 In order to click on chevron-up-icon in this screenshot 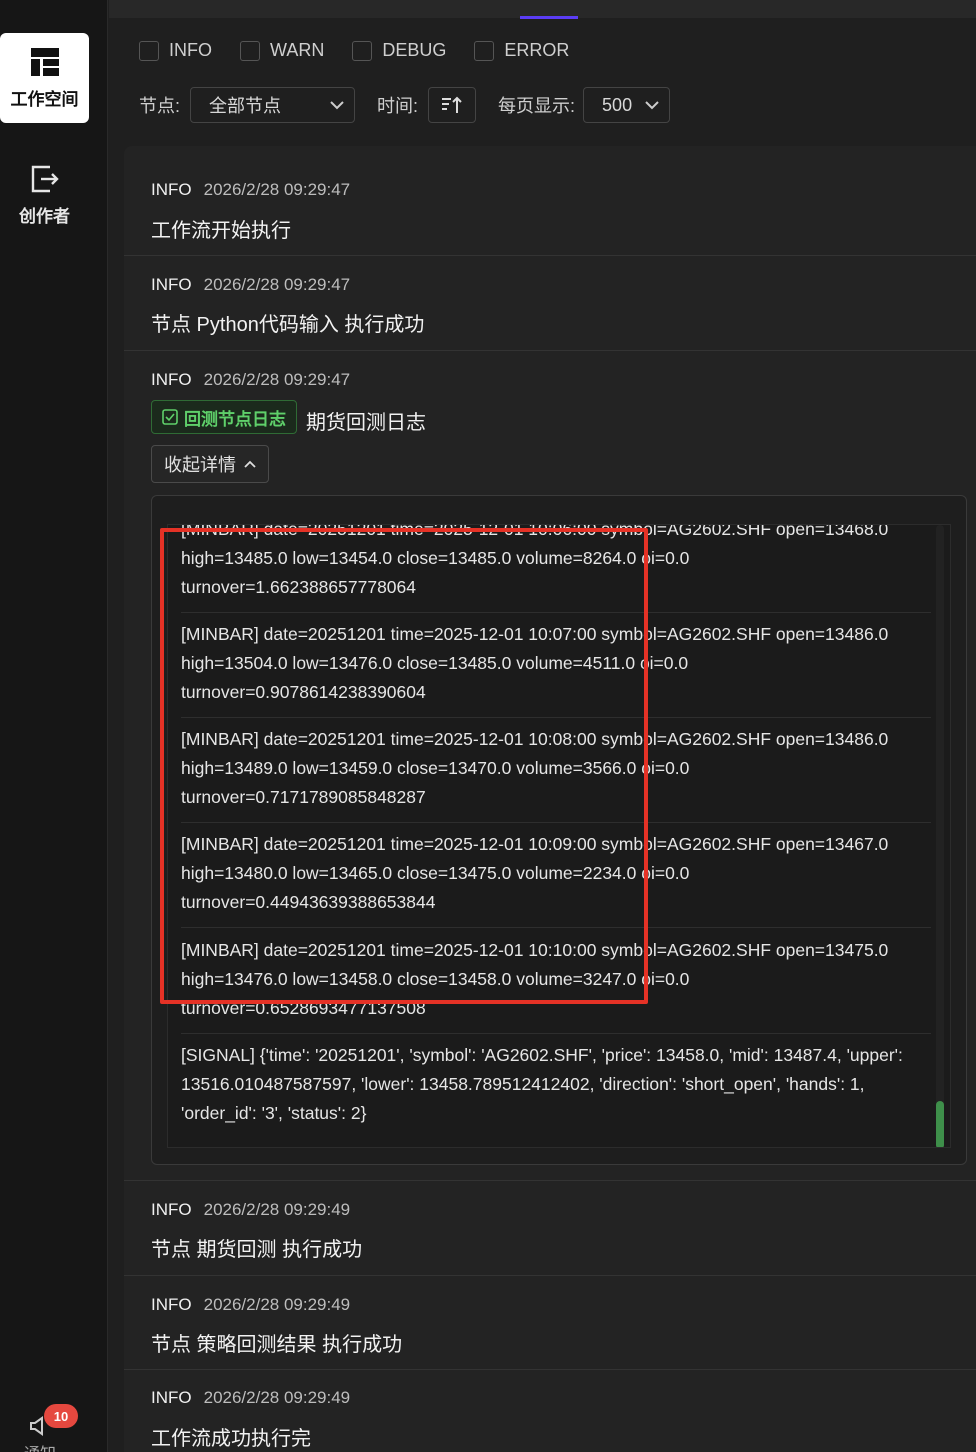, I will do `click(250, 464)`.